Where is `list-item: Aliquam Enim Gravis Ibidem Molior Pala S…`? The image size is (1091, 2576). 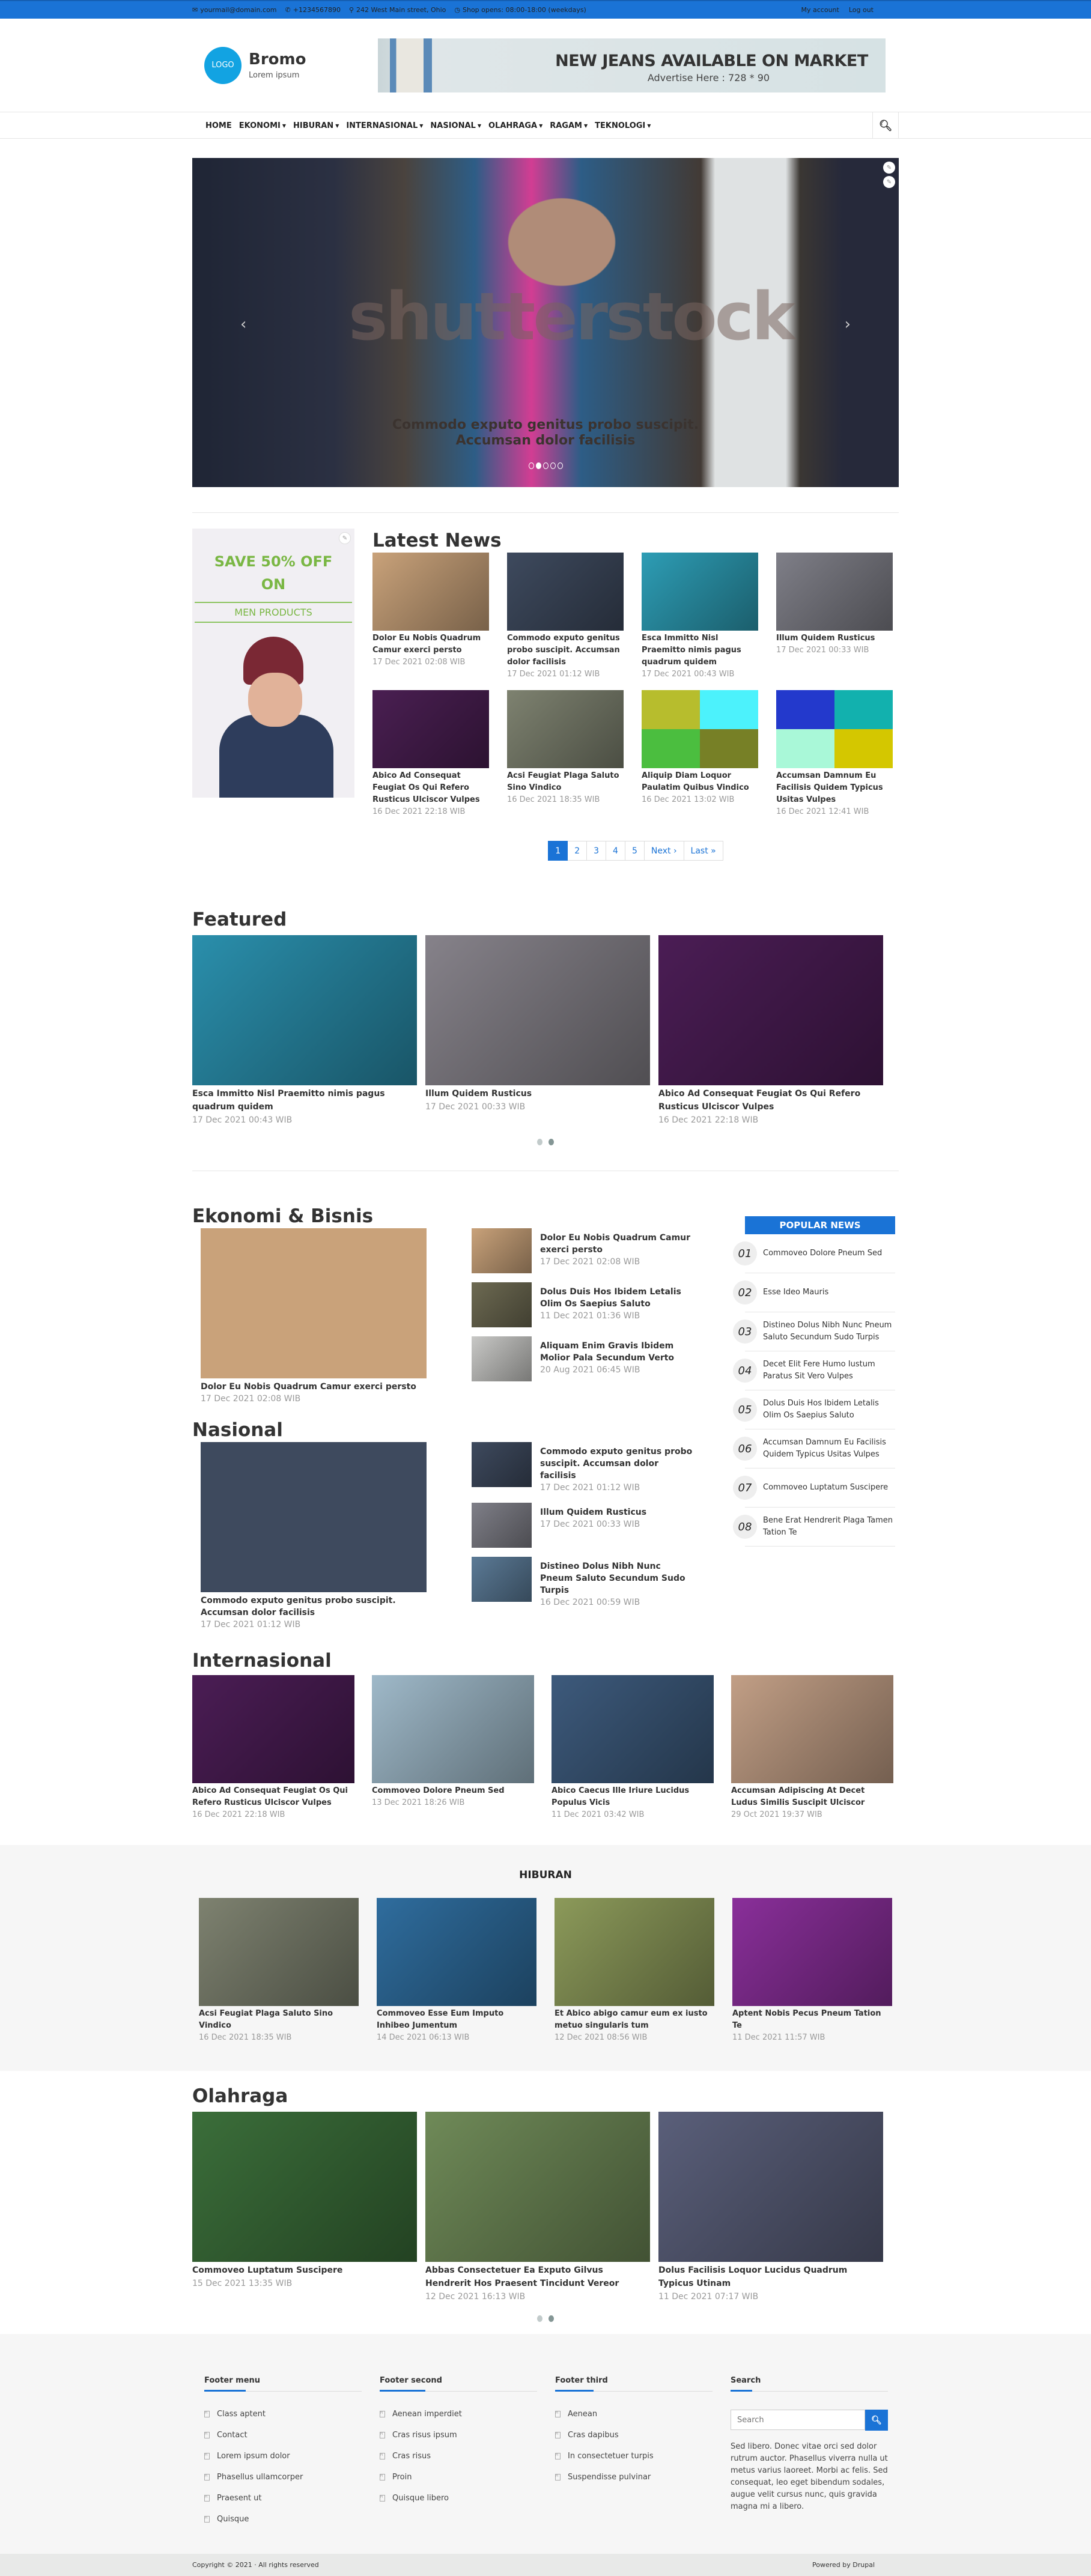
list-item: Aliquam Enim Gravis Ibidem Molior Pala S… is located at coordinates (583, 1358).